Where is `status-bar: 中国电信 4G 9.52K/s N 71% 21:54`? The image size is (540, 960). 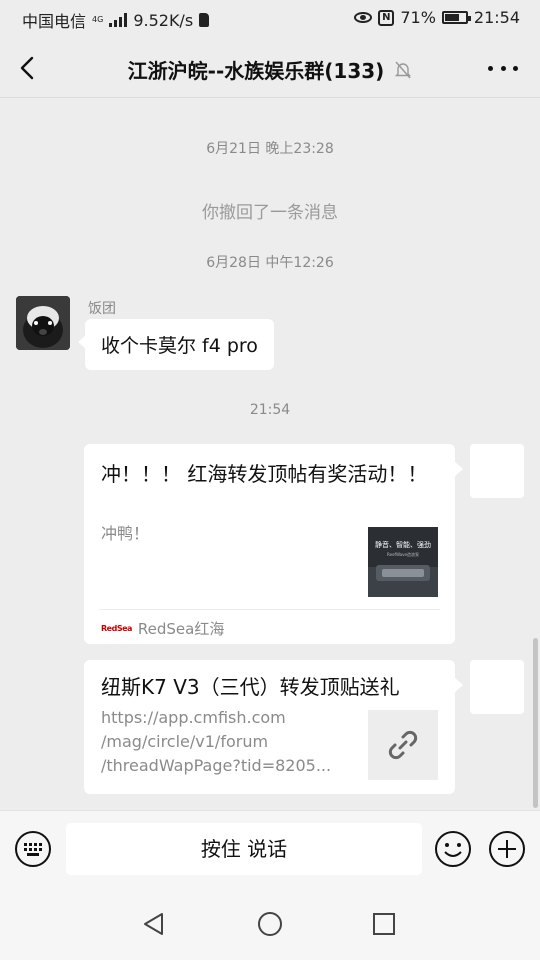 status-bar: 中国电信 4G 9.52K/s N 71% 21:54 is located at coordinates (270, 19).